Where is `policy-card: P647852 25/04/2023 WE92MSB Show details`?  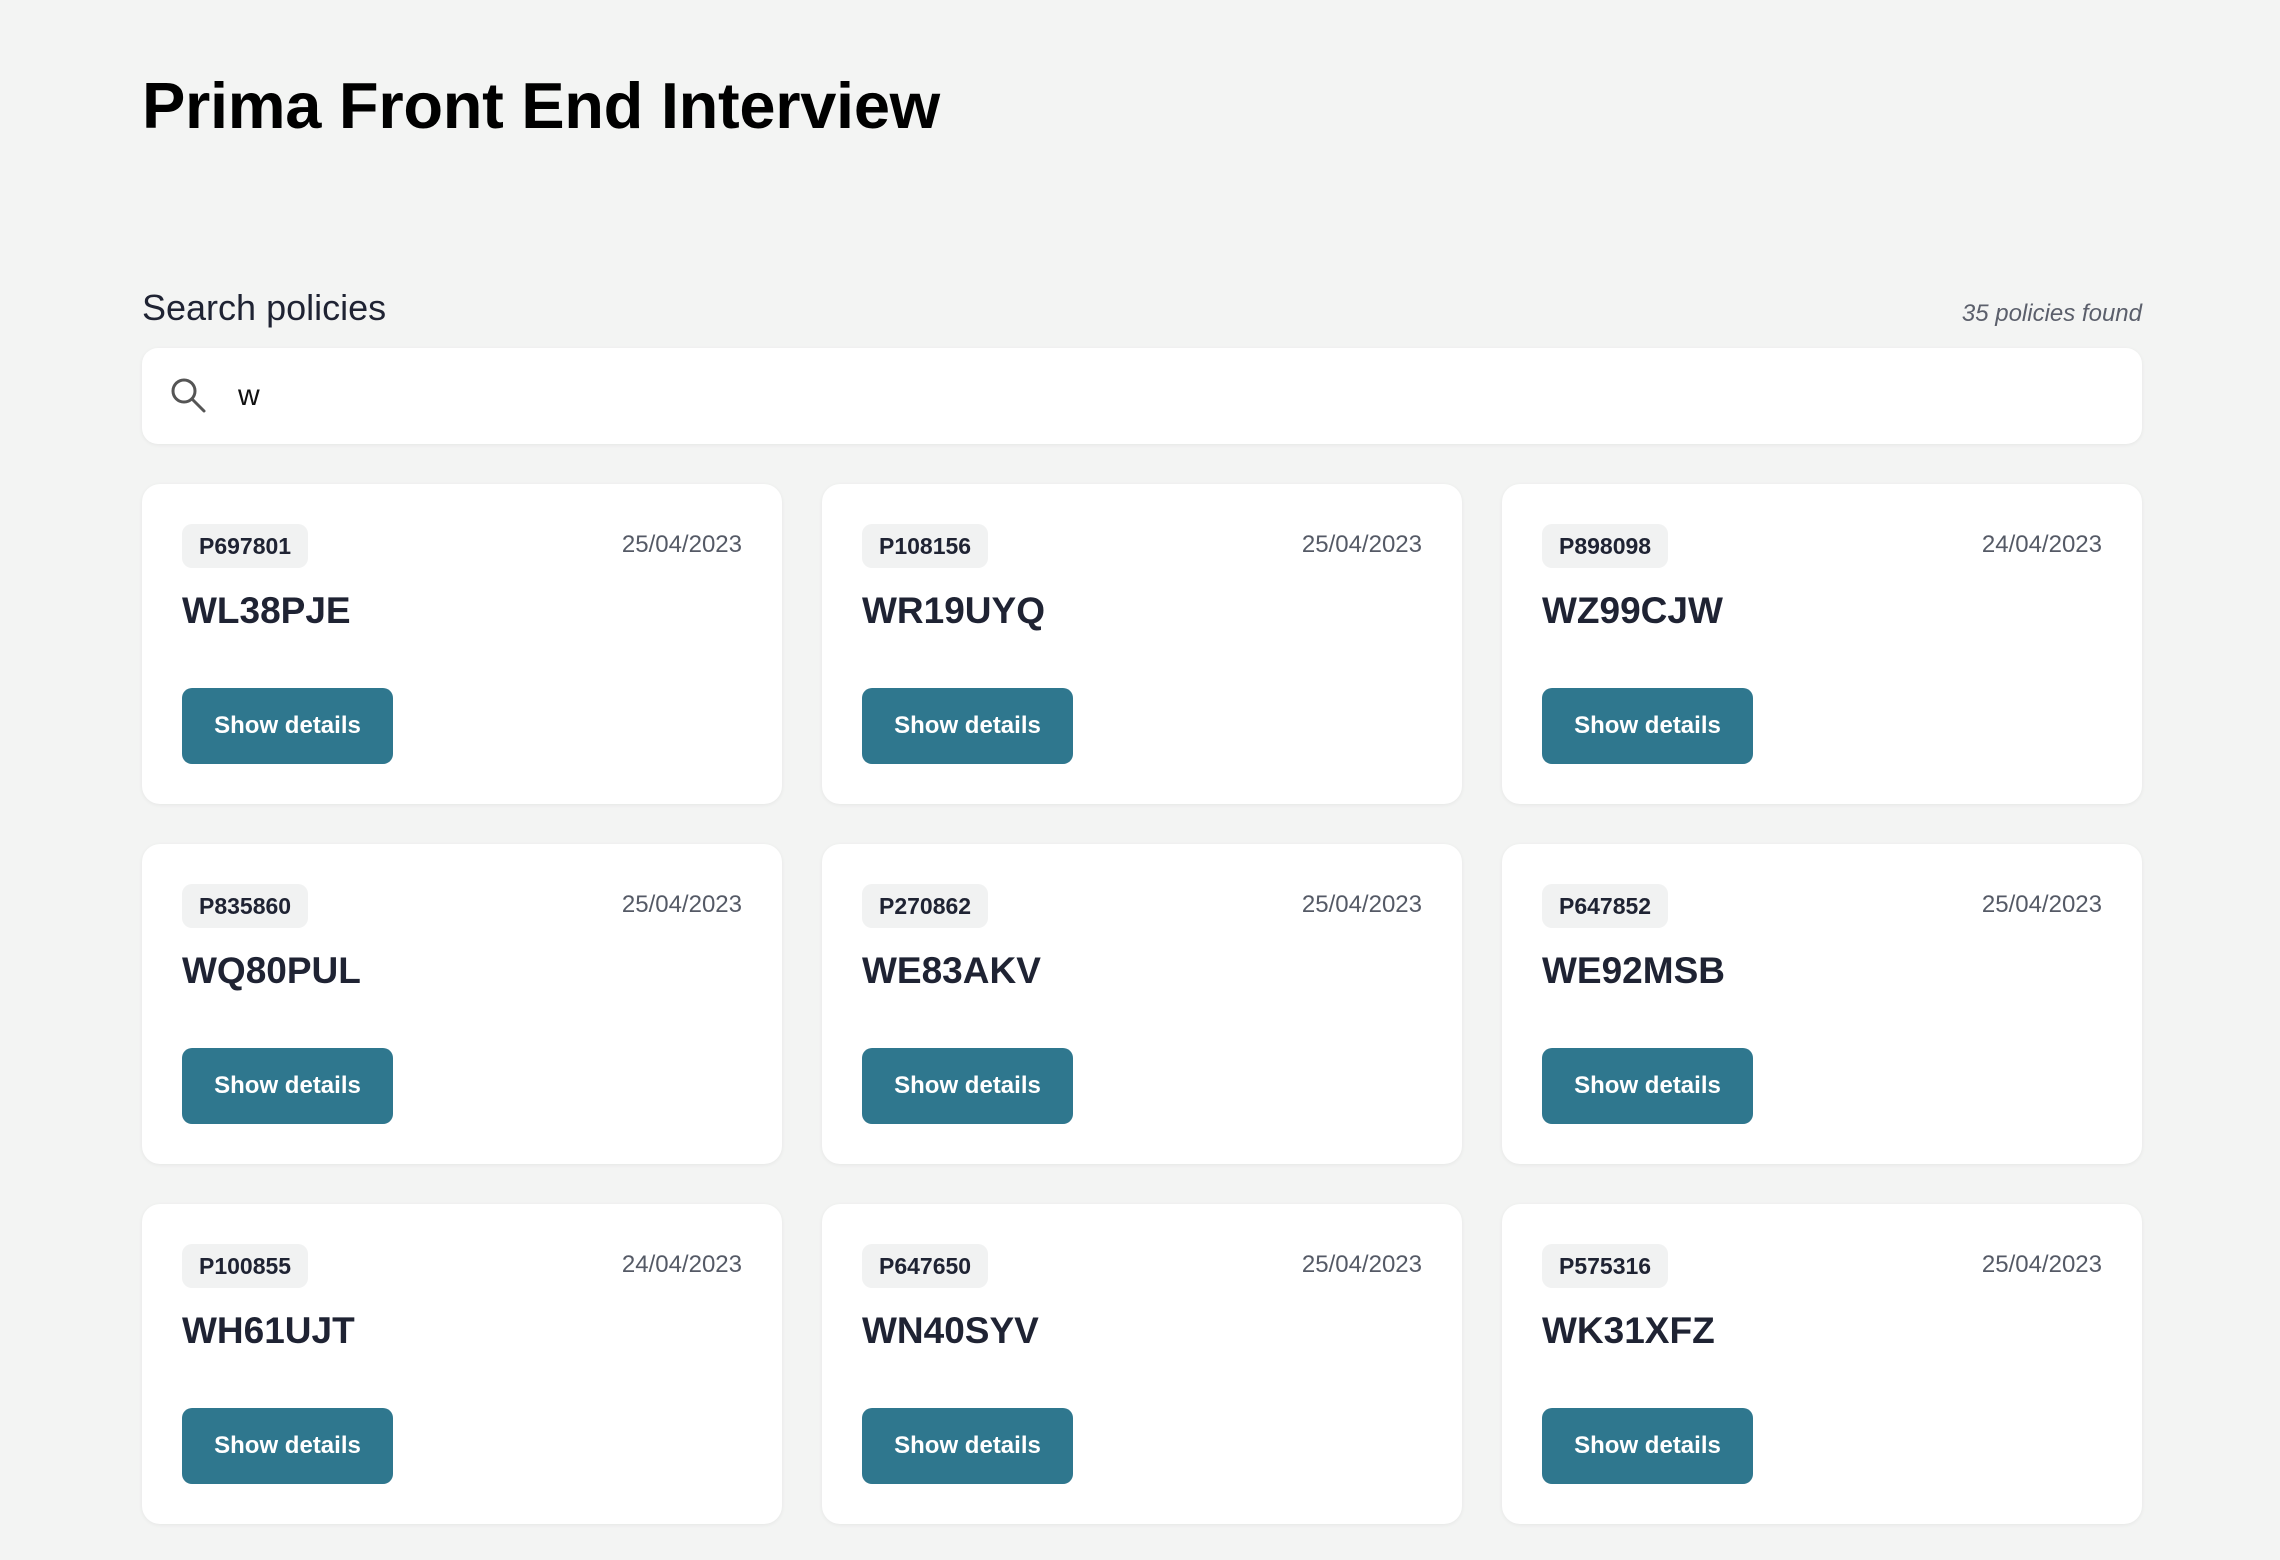 policy-card: P647852 25/04/2023 WE92MSB Show details is located at coordinates (1822, 1004).